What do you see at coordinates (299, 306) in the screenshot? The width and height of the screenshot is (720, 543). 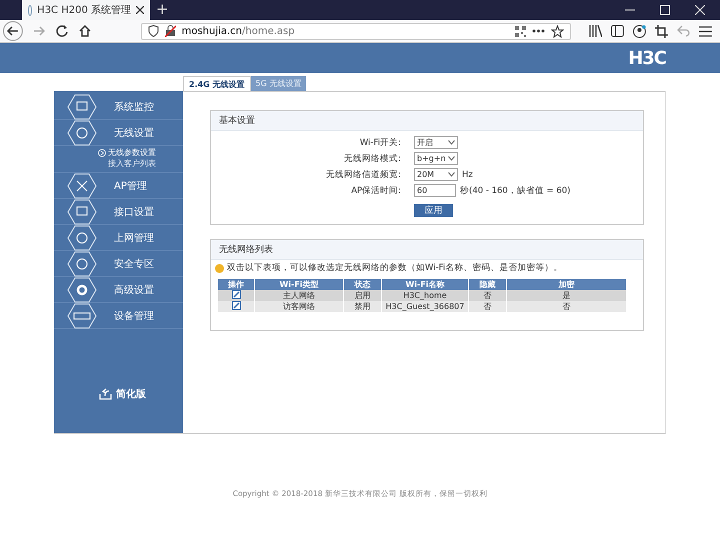 I see `table-cell: 访客网络` at bounding box center [299, 306].